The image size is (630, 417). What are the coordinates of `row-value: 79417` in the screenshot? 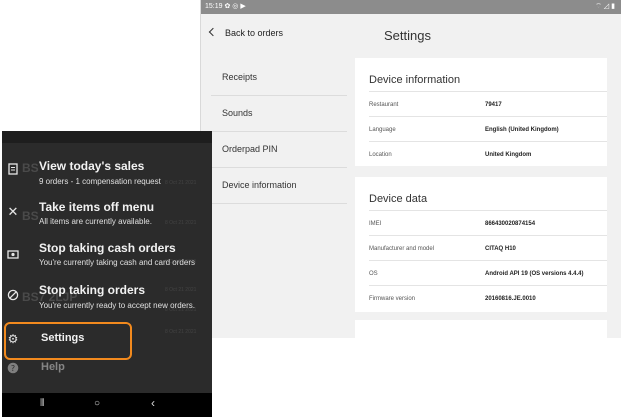 It's located at (493, 105).